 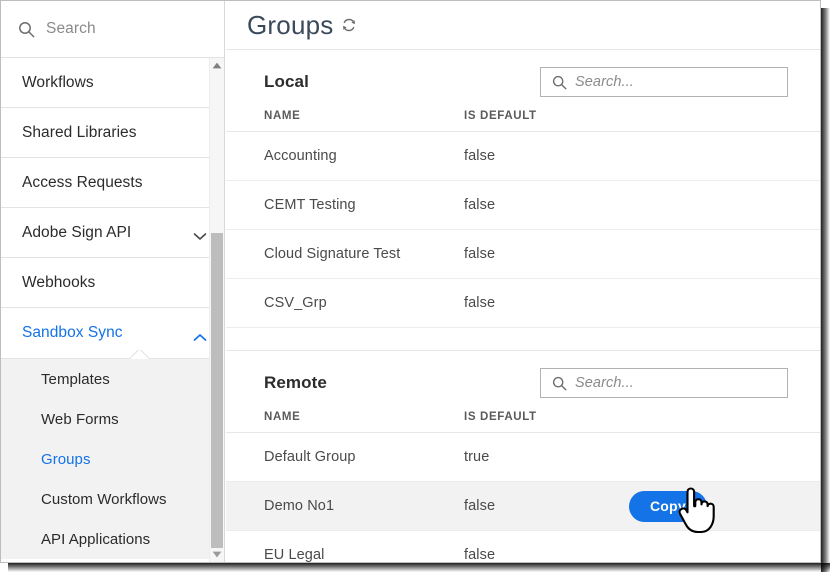 What do you see at coordinates (290, 25) in the screenshot?
I see `page-title: Groups` at bounding box center [290, 25].